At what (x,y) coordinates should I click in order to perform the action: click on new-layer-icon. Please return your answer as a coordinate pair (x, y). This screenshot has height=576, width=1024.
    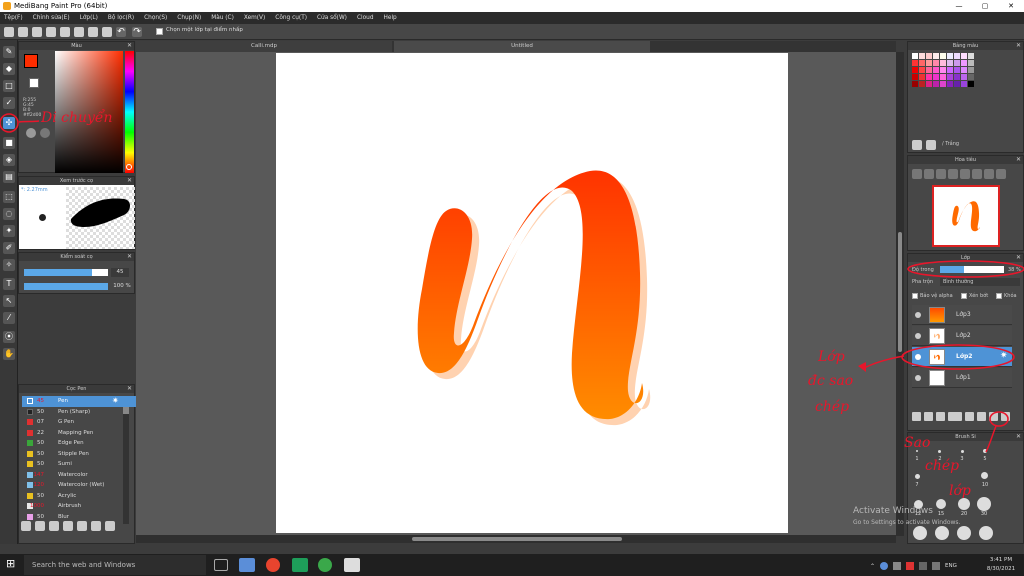
    Looking at the image, I should click on (916, 416).